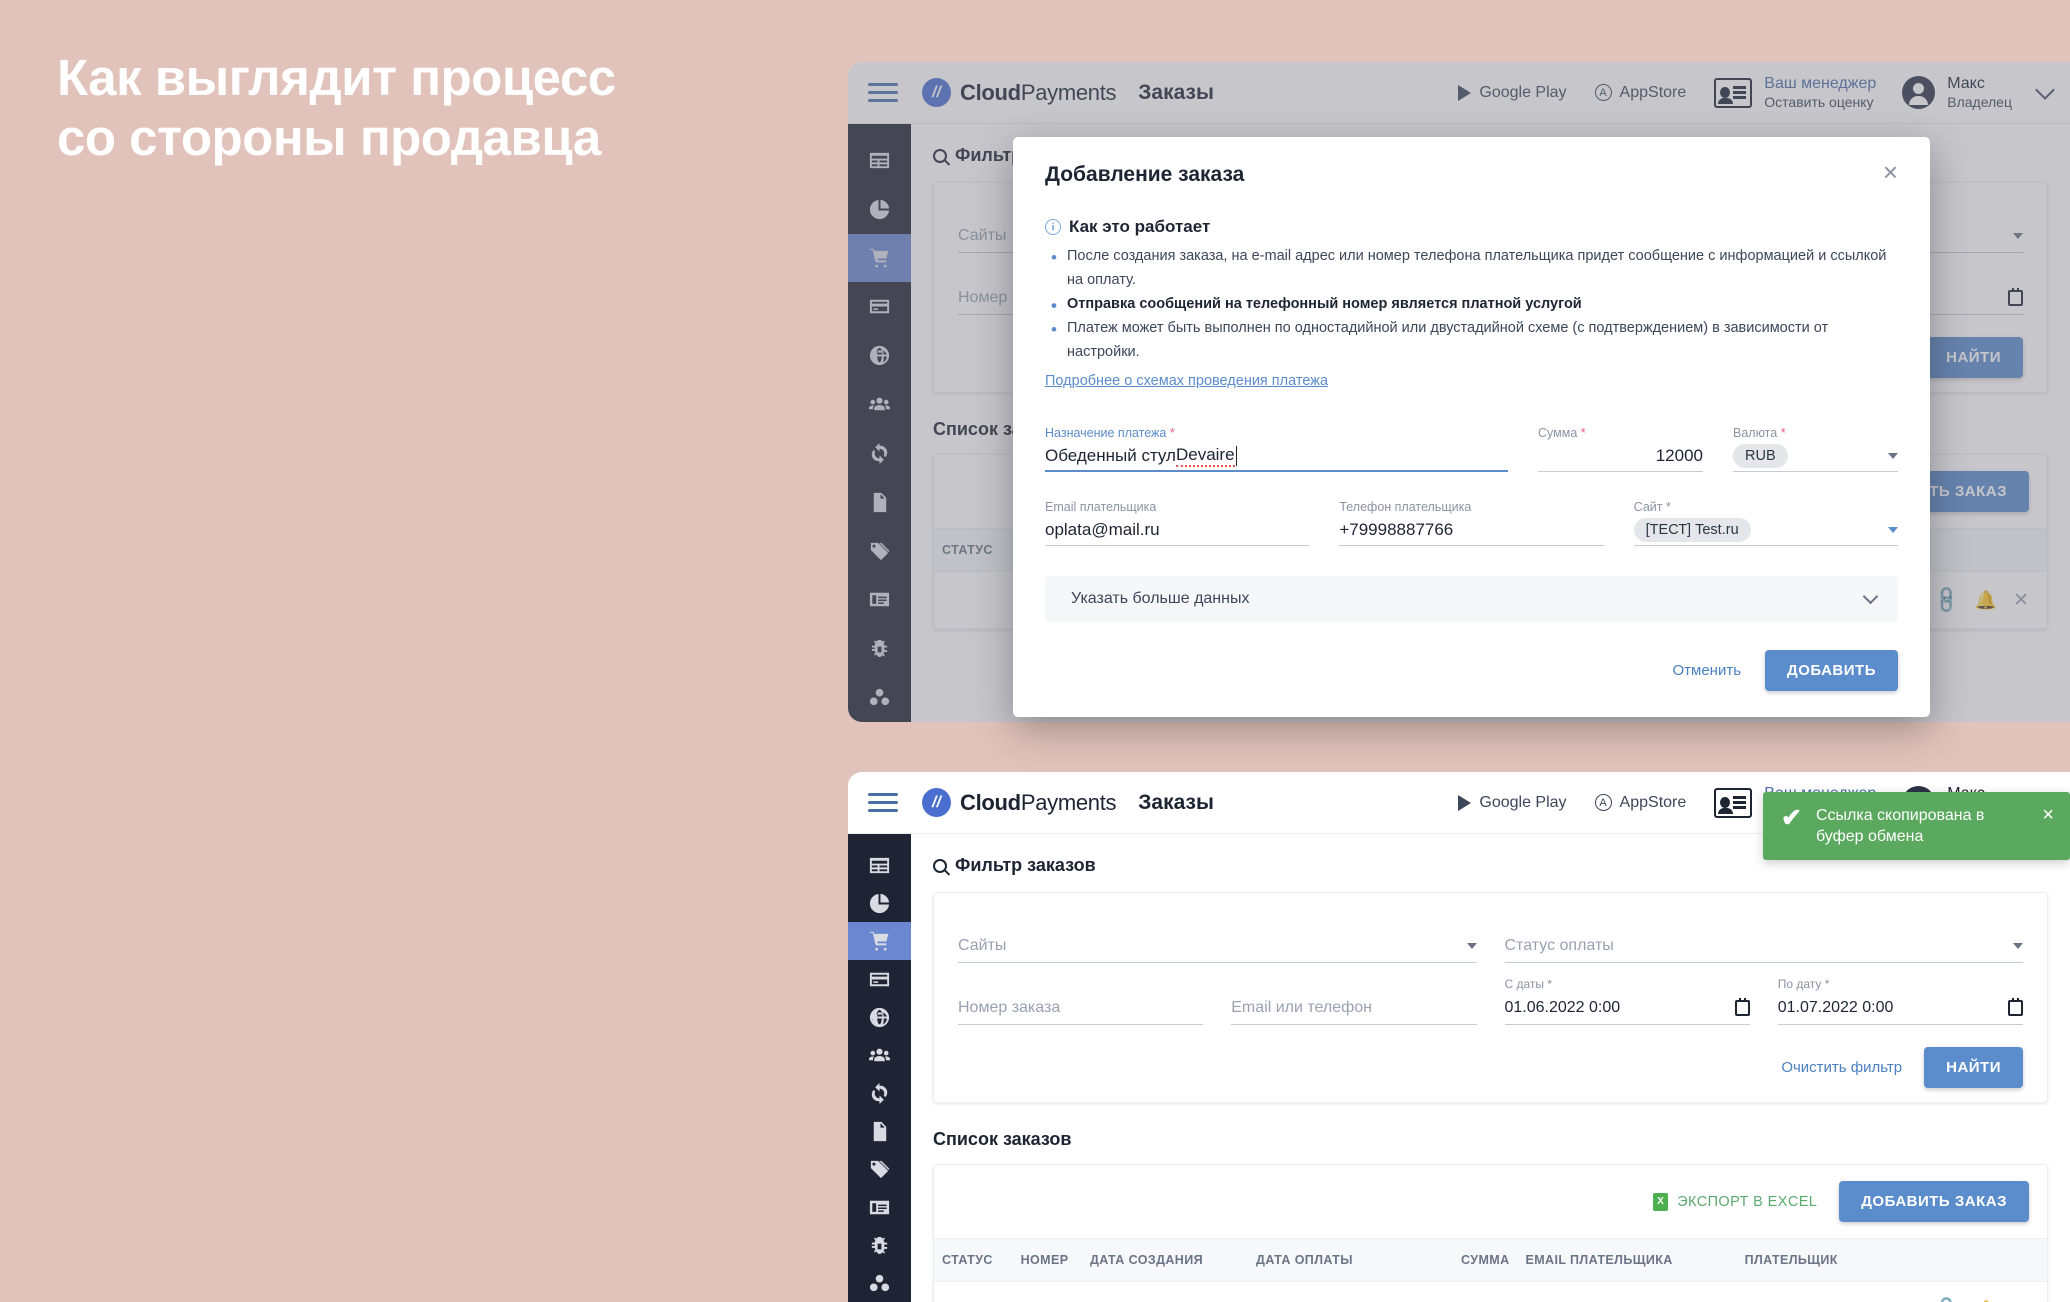 The height and width of the screenshot is (1302, 2070). What do you see at coordinates (1101, 506) in the screenshot?
I see `payer-email-label: Email плательщика` at bounding box center [1101, 506].